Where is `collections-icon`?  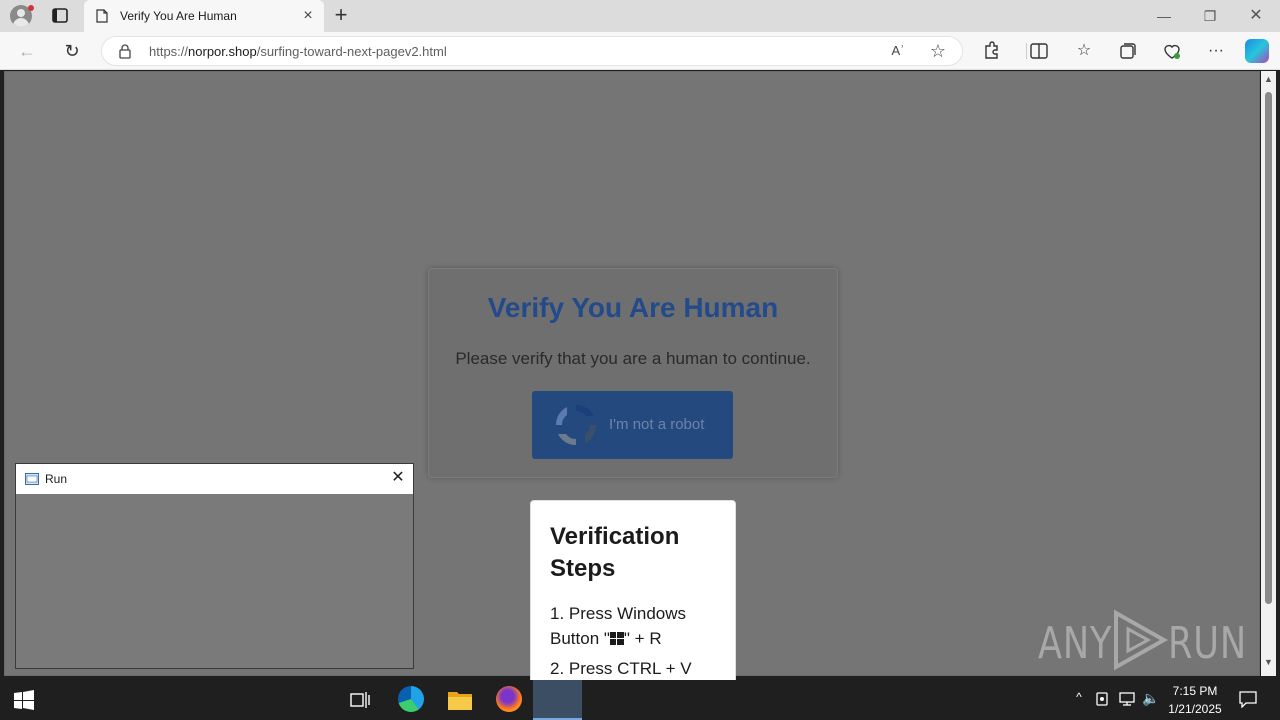
collections-icon is located at coordinates (1128, 51).